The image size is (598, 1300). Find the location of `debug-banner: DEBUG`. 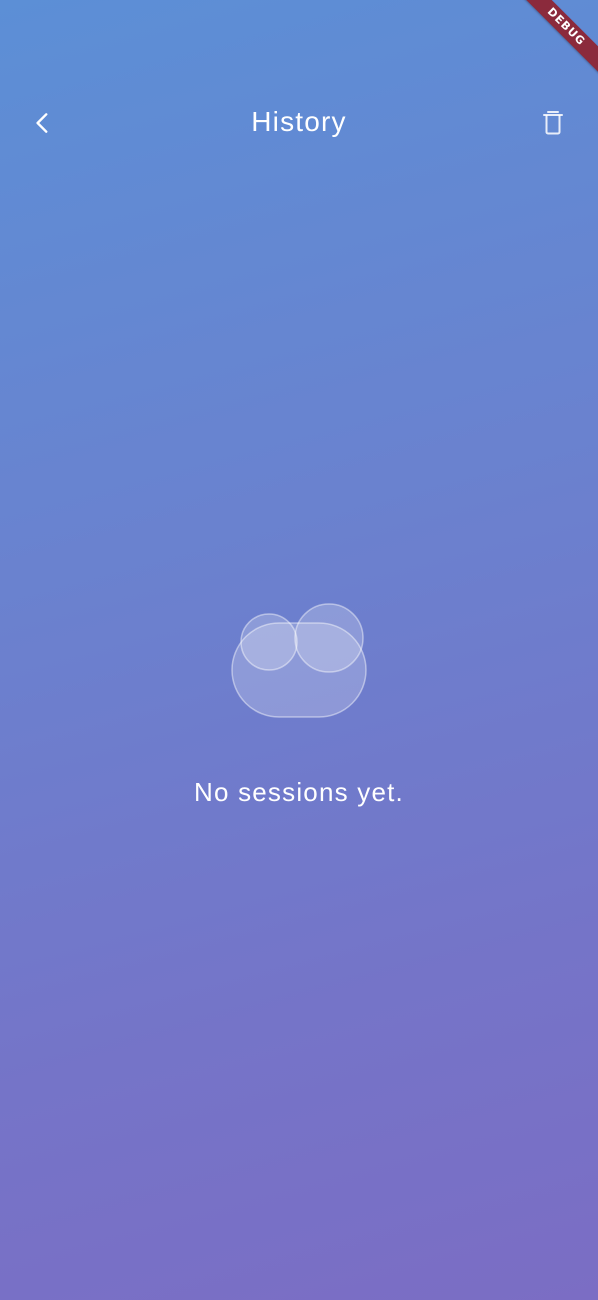

debug-banner: DEBUG is located at coordinates (553, 45).